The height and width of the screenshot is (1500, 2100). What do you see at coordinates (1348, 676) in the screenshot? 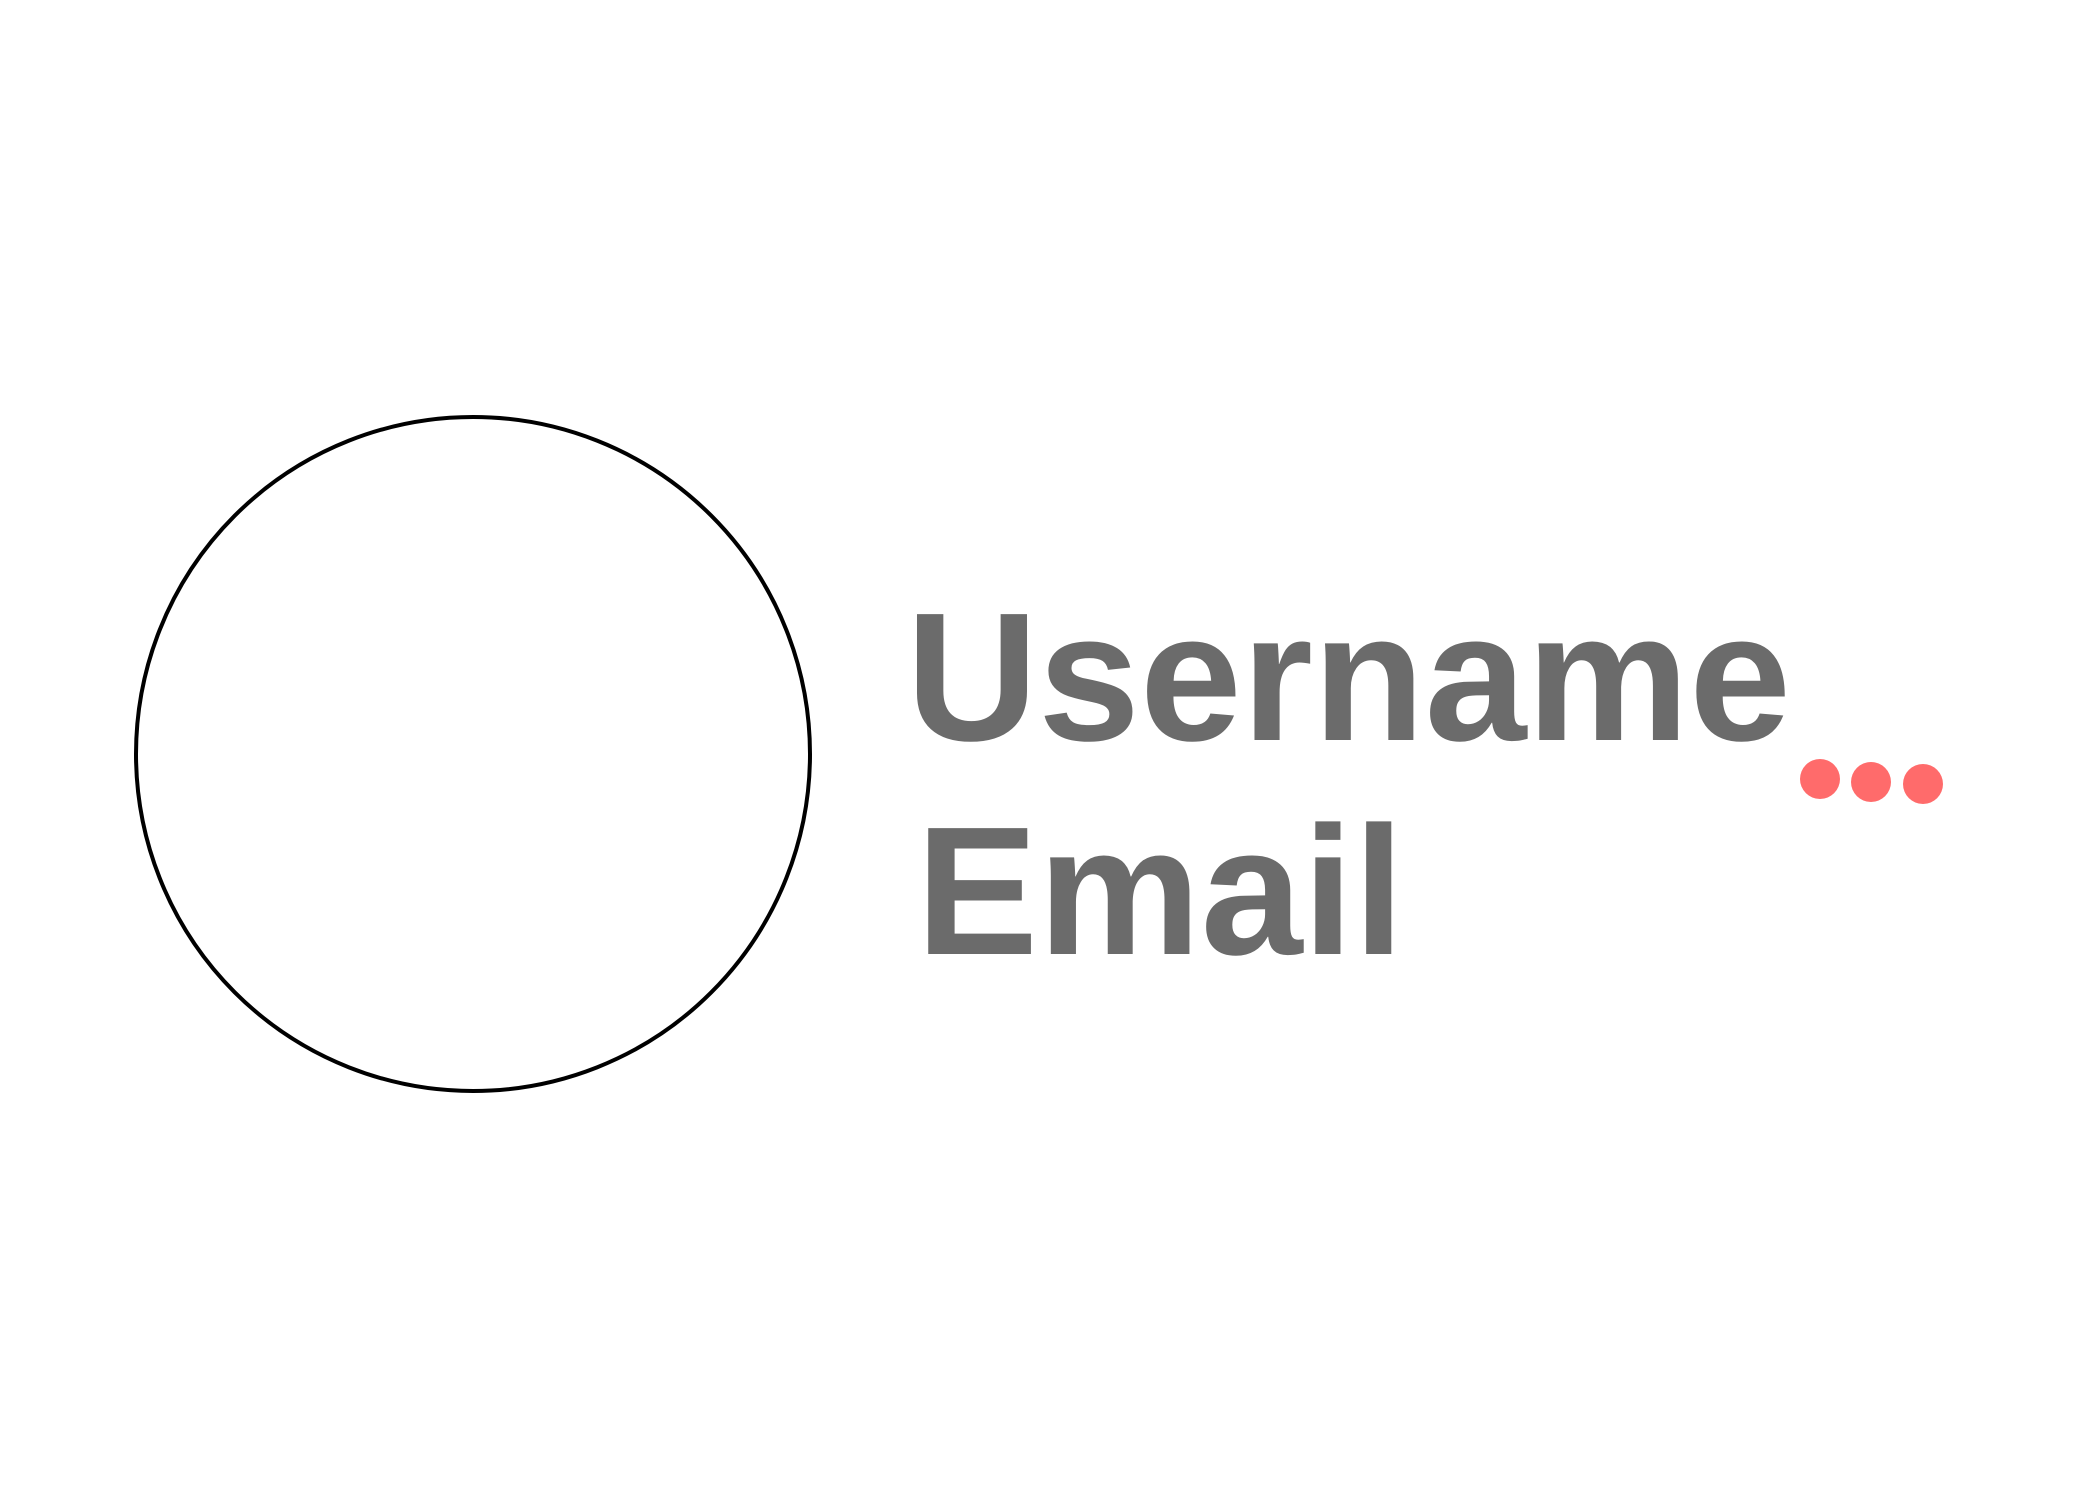
I see `username-label: Username` at bounding box center [1348, 676].